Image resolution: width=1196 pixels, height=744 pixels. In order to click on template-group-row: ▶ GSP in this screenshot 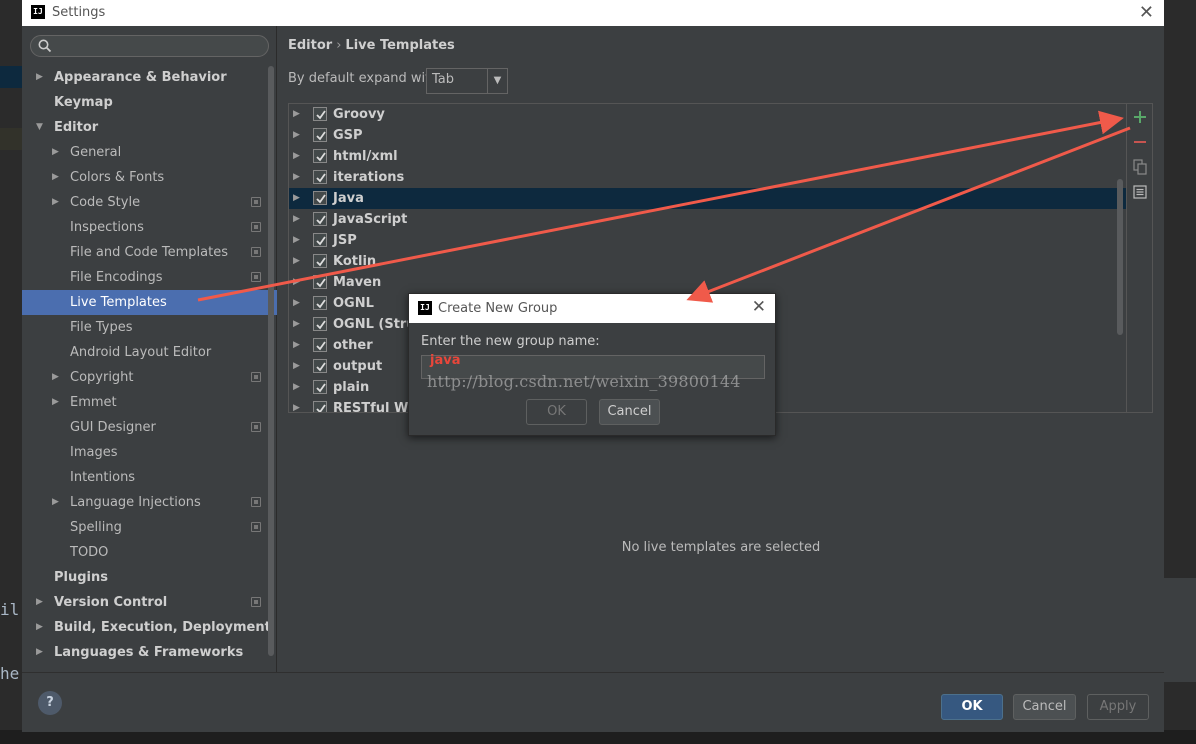, I will do `click(707, 135)`.